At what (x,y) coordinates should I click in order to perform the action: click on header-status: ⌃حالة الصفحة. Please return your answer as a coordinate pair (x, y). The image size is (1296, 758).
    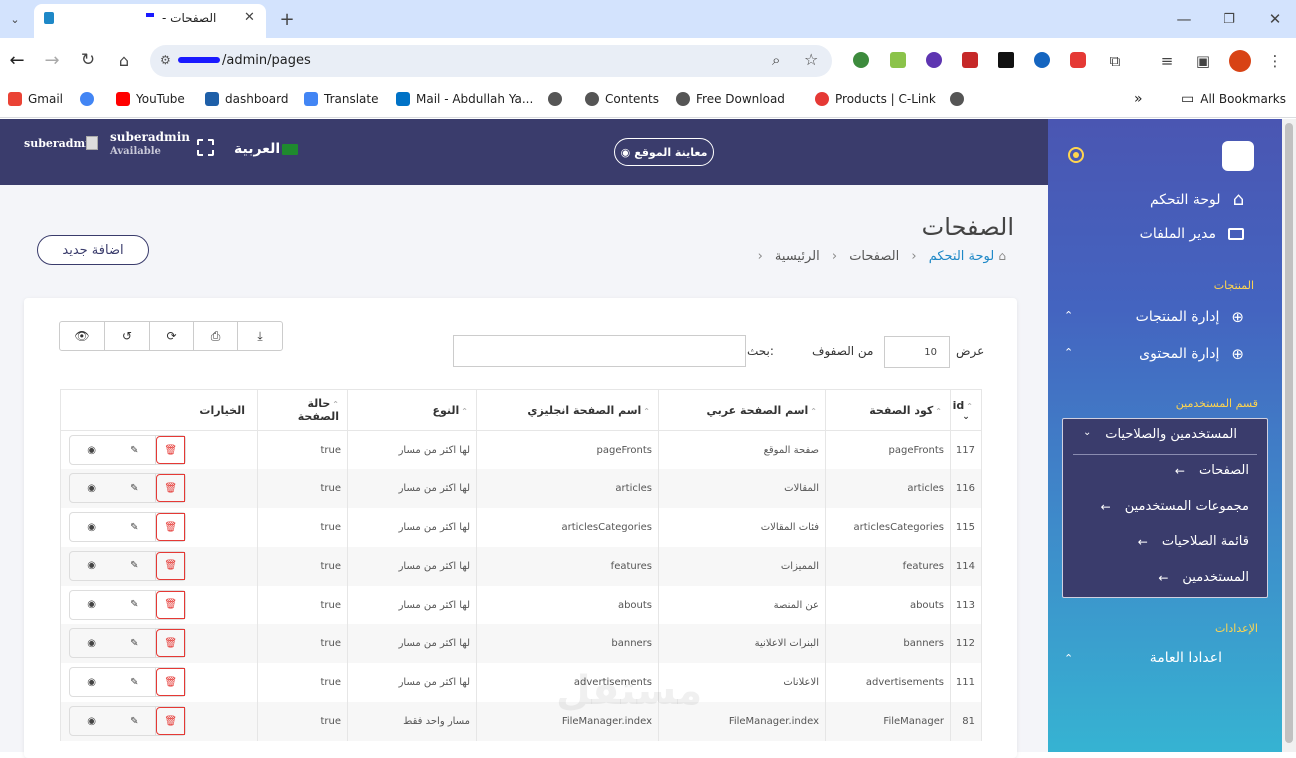
    Looking at the image, I should click on (302, 410).